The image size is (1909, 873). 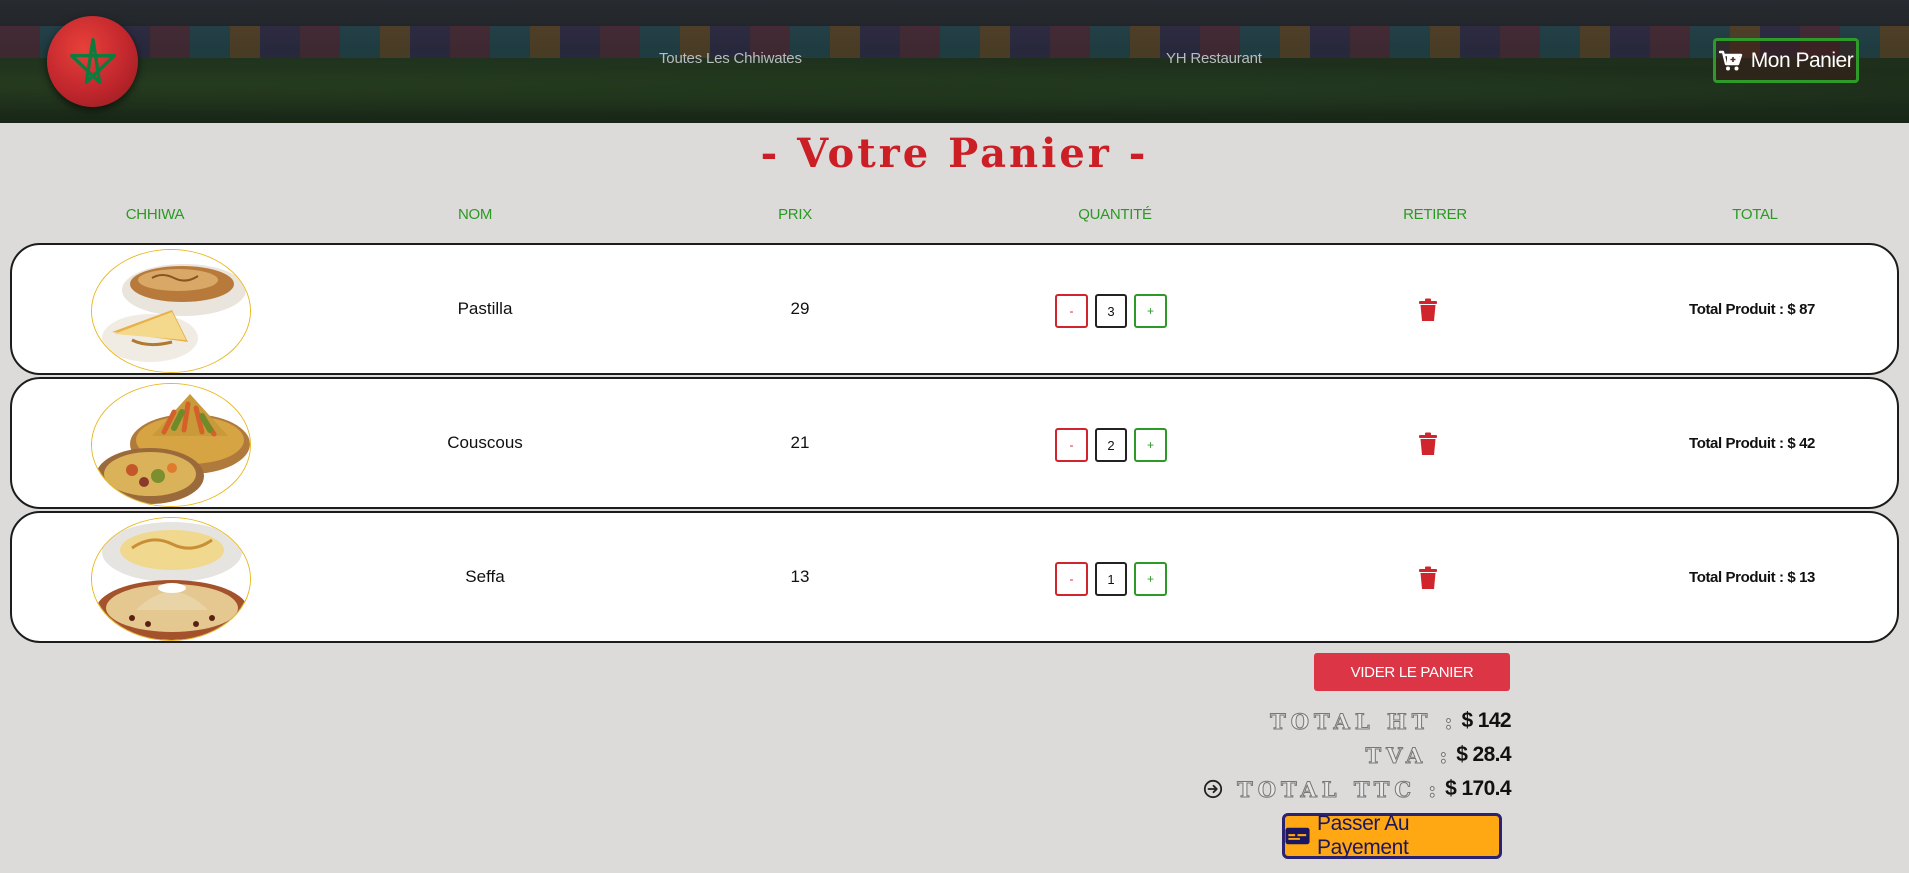 I want to click on header-overlay, so click(x=954, y=61).